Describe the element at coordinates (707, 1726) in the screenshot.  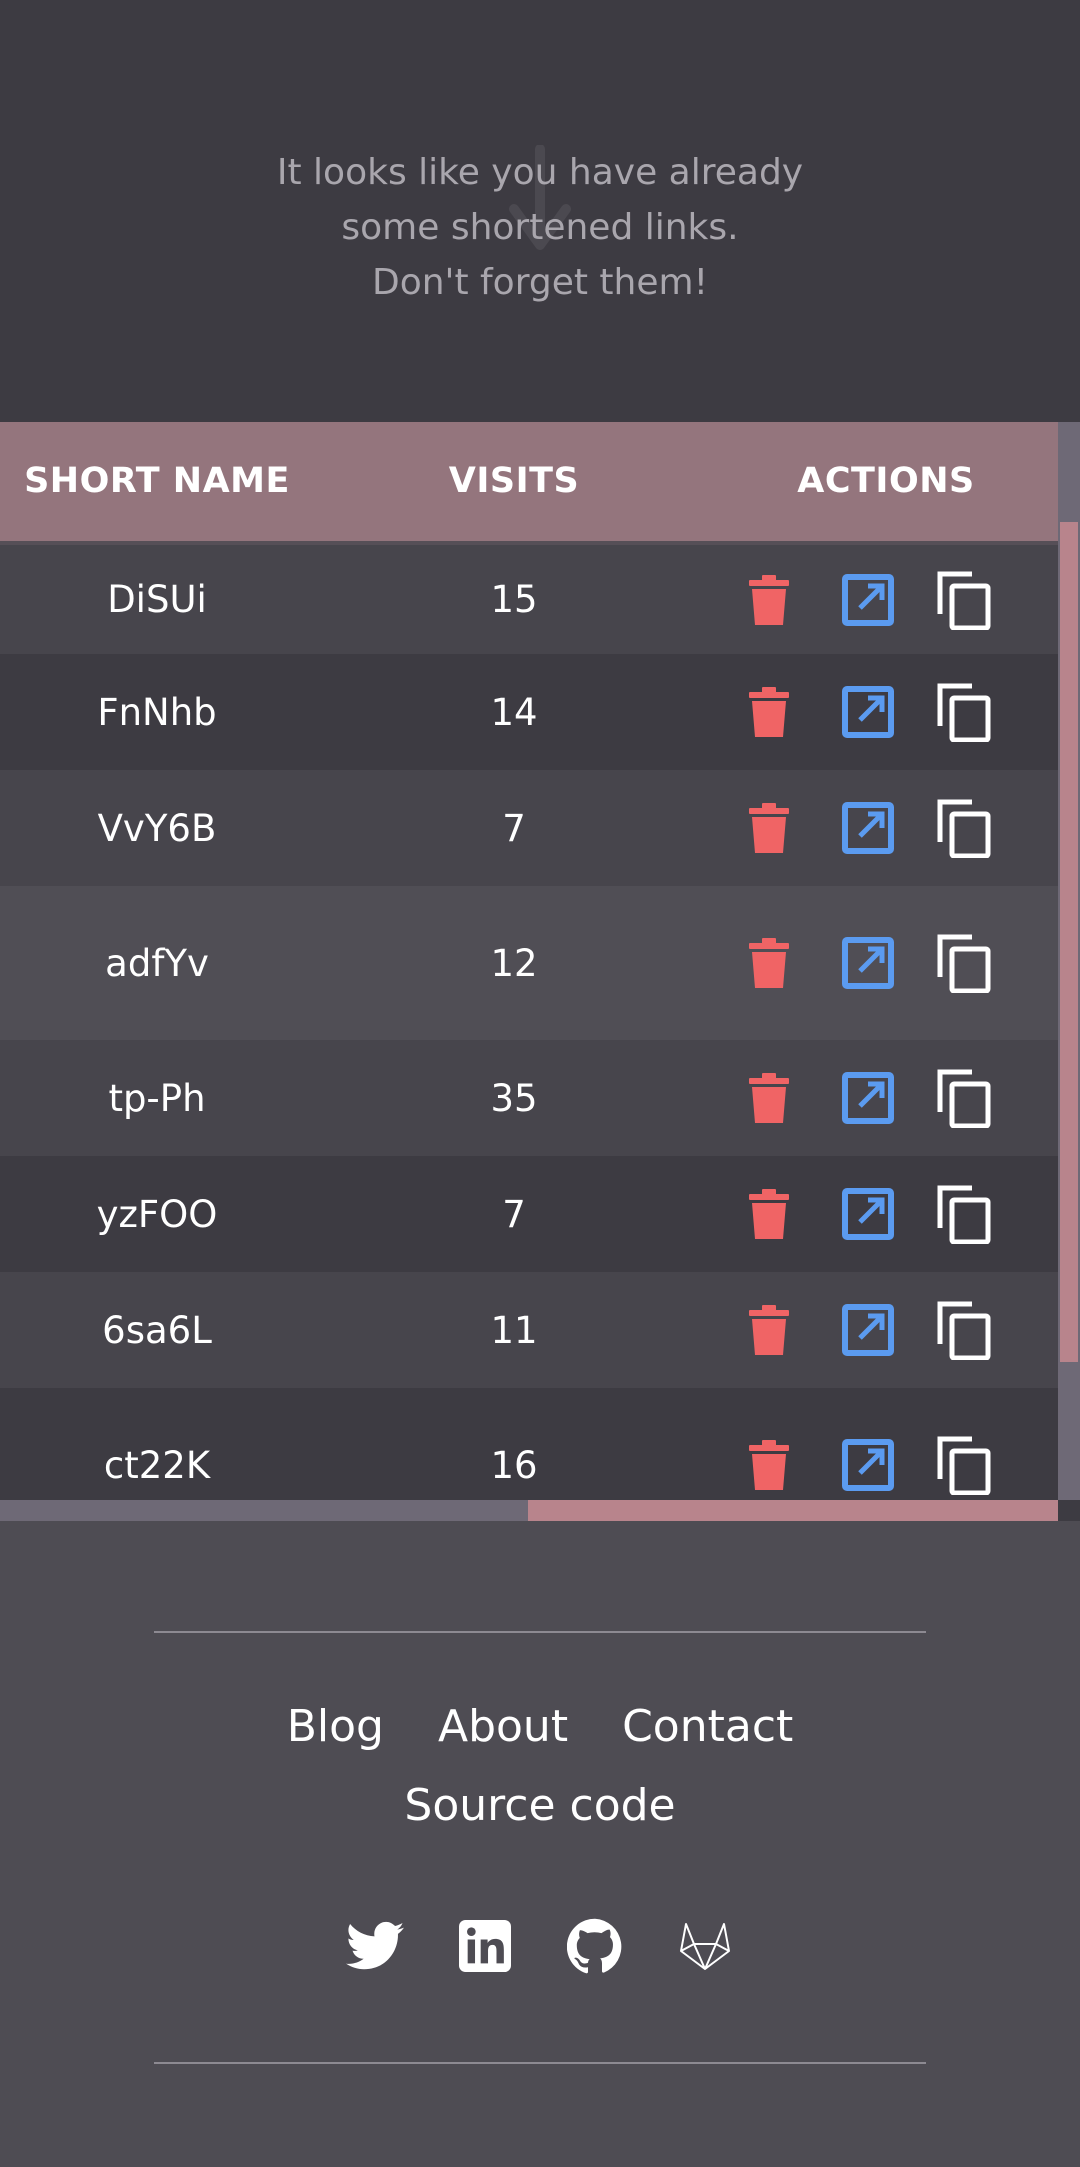
I see `contact-link: Contact` at that location.